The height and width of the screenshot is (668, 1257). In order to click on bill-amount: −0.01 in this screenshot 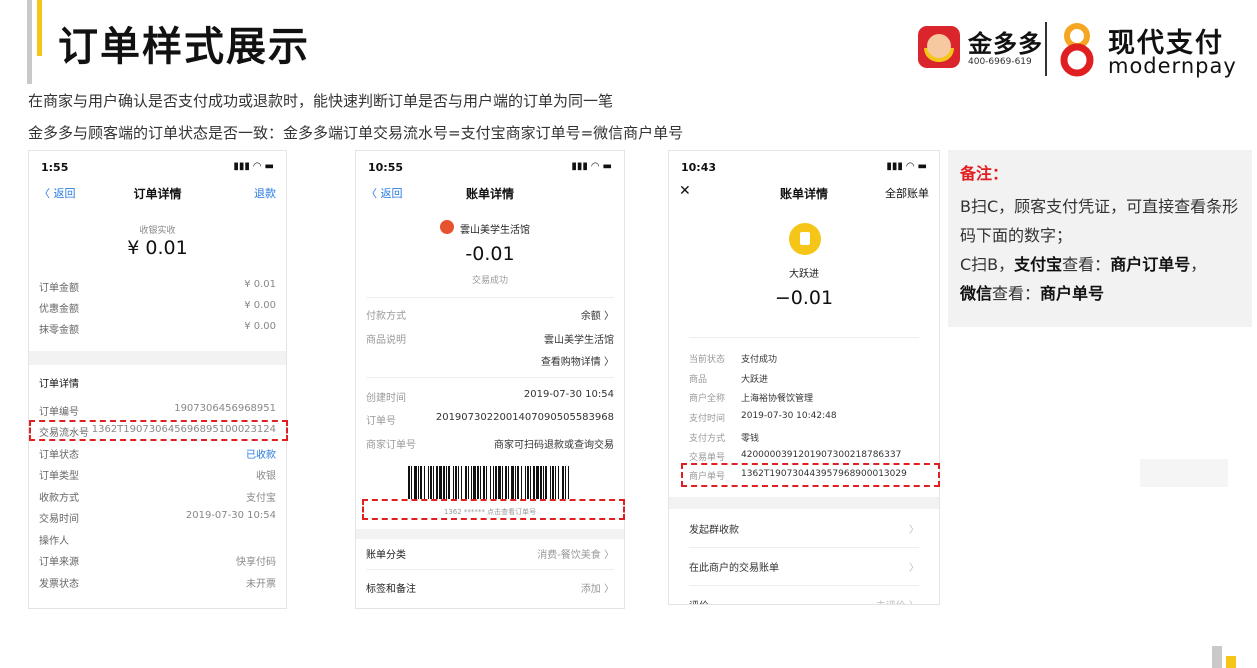, I will do `click(804, 298)`.